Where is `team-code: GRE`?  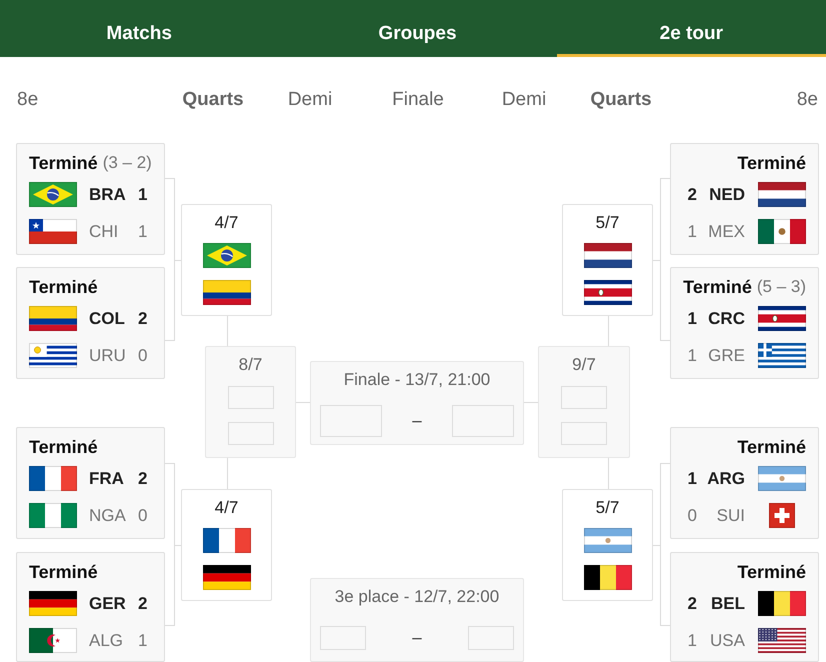 team-code: GRE is located at coordinates (726, 356).